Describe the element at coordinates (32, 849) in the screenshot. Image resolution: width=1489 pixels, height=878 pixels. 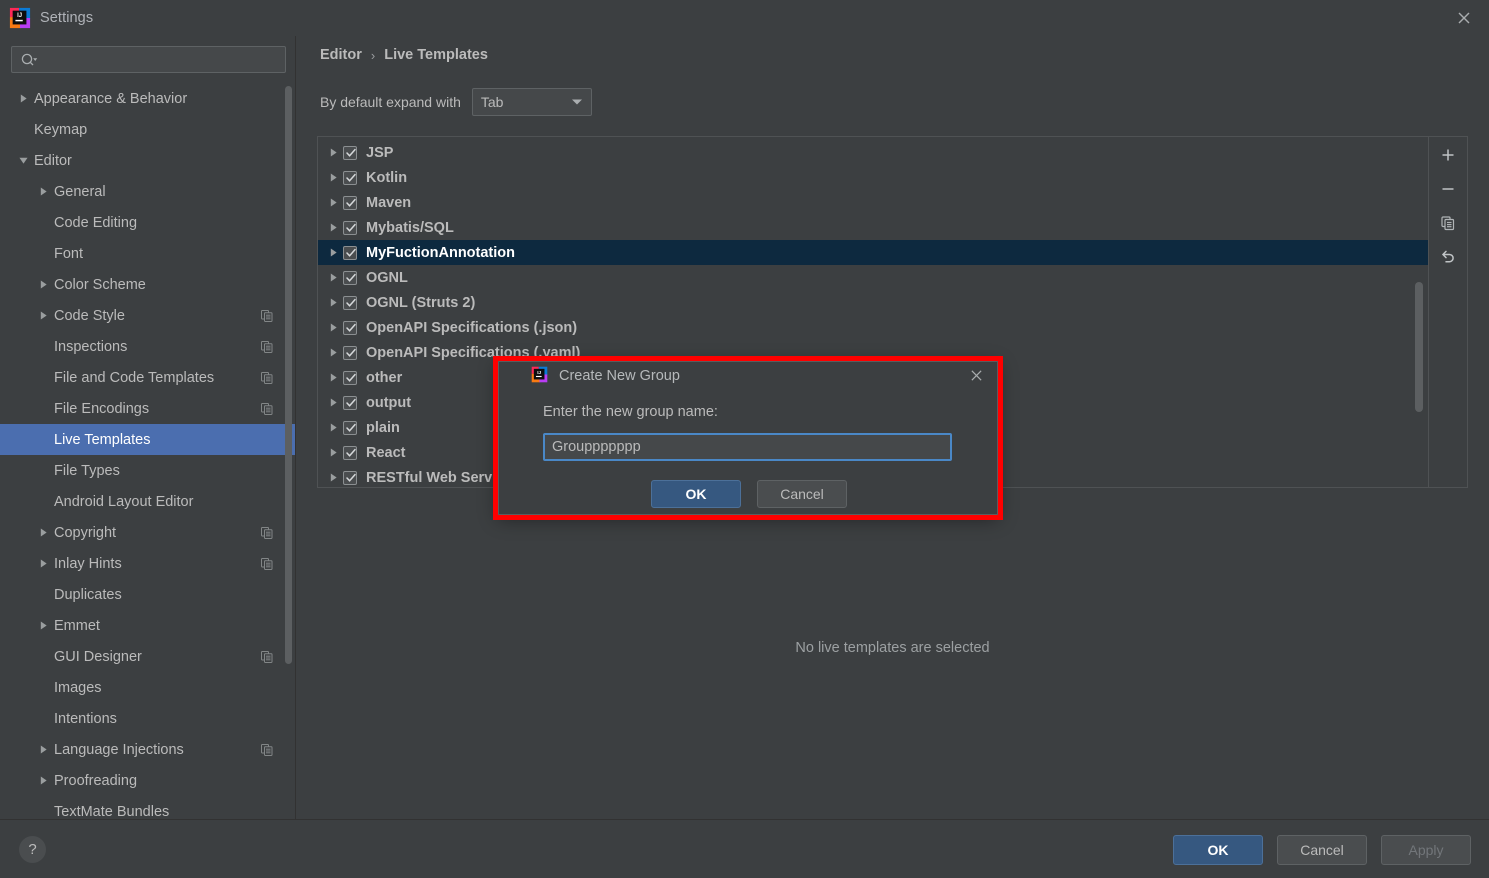
I see `help-button: ?` at that location.